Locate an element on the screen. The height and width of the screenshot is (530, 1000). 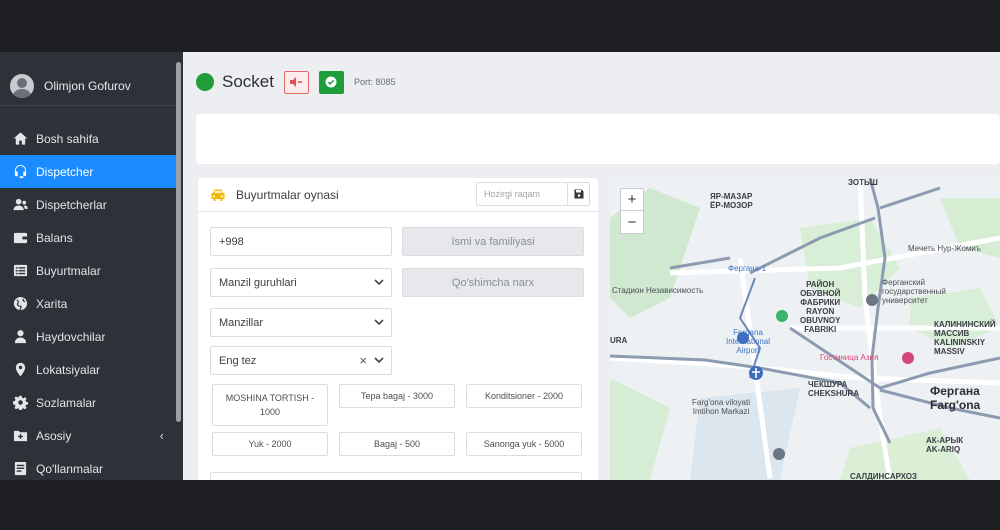
home-icon is located at coordinates (20, 139).